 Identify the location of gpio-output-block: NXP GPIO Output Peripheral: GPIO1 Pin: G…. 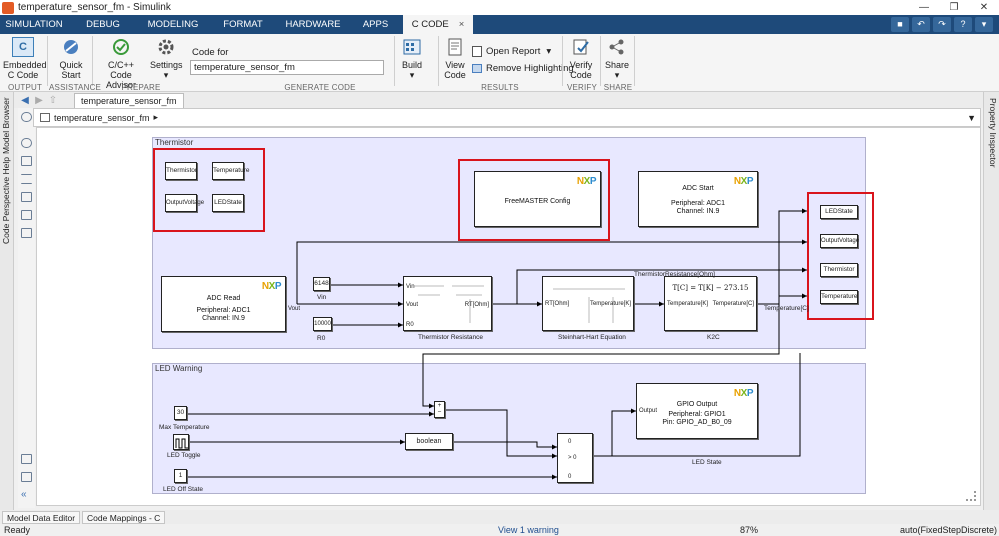
(697, 411).